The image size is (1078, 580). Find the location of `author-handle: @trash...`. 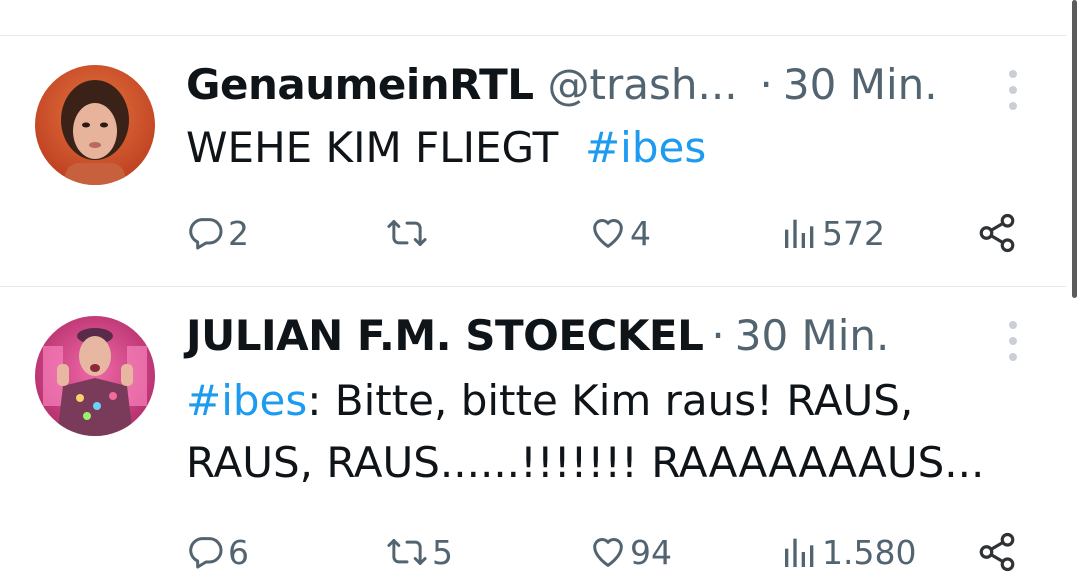

author-handle: @trash... is located at coordinates (643, 84).